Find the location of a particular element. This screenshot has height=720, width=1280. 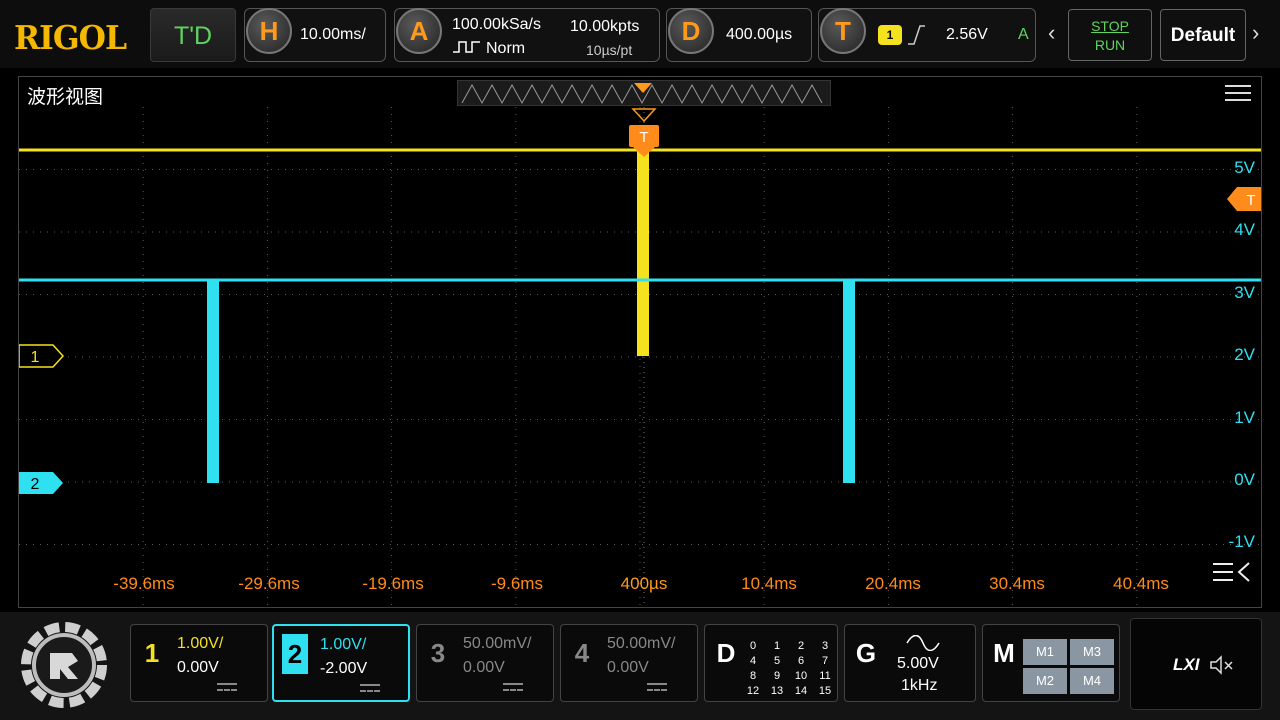

hamburger-menu-icon is located at coordinates (1238, 94).